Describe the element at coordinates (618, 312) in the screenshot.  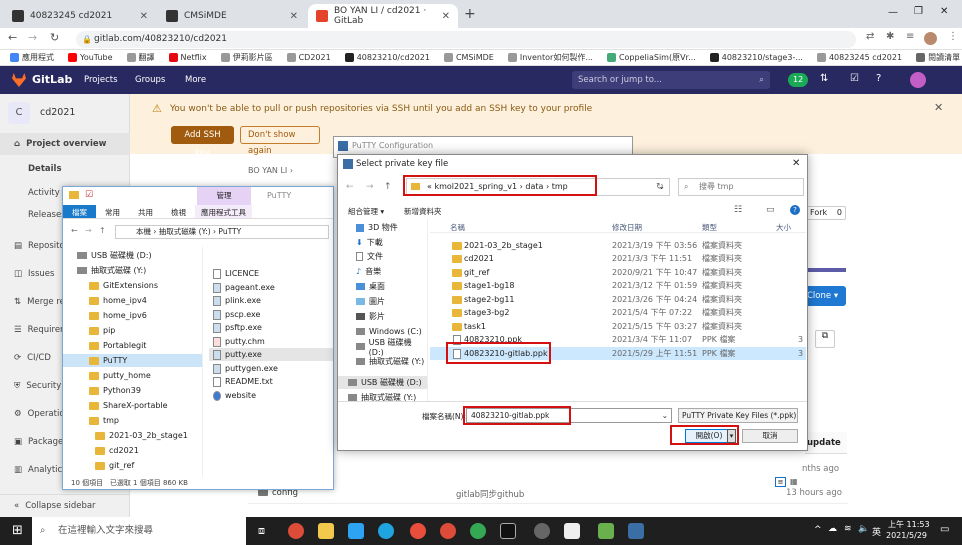
I see `file-row: stage3-bg2 2021/5/4 下午 07:22 檔案資料夾` at that location.